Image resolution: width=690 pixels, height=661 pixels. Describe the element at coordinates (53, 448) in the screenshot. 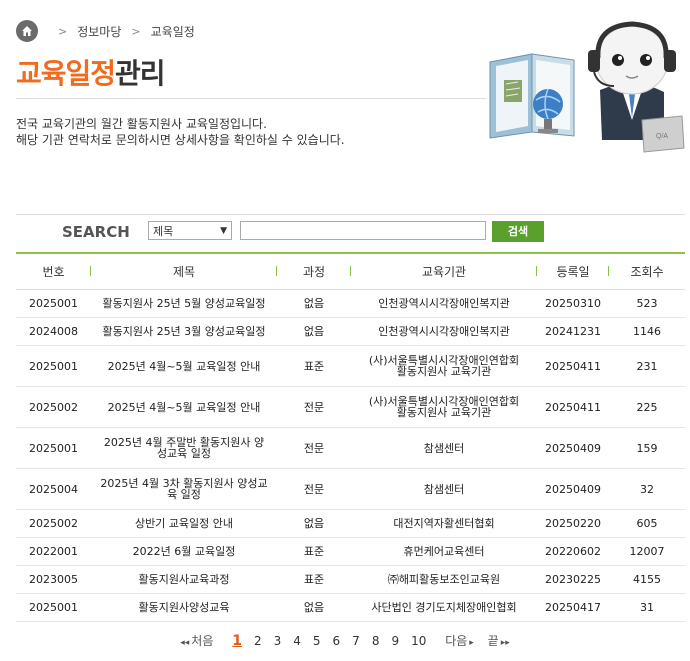

I see `cell-number: 2025001` at that location.